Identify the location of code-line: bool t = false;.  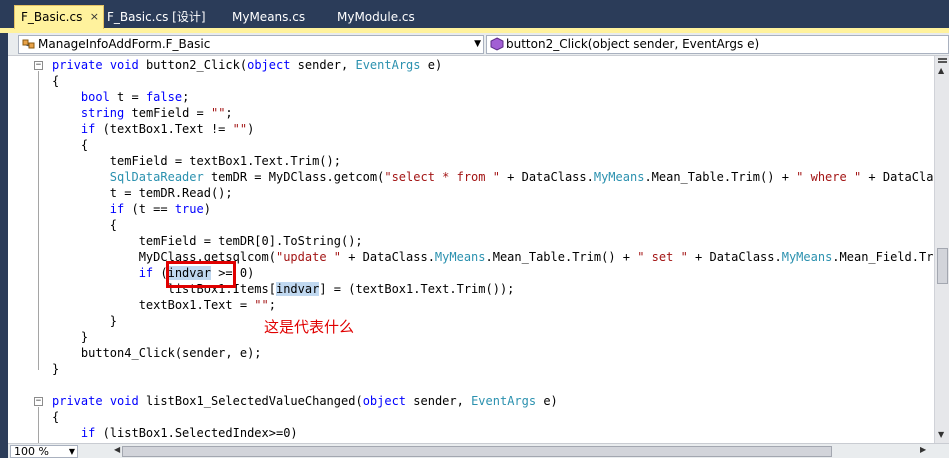
(135, 97).